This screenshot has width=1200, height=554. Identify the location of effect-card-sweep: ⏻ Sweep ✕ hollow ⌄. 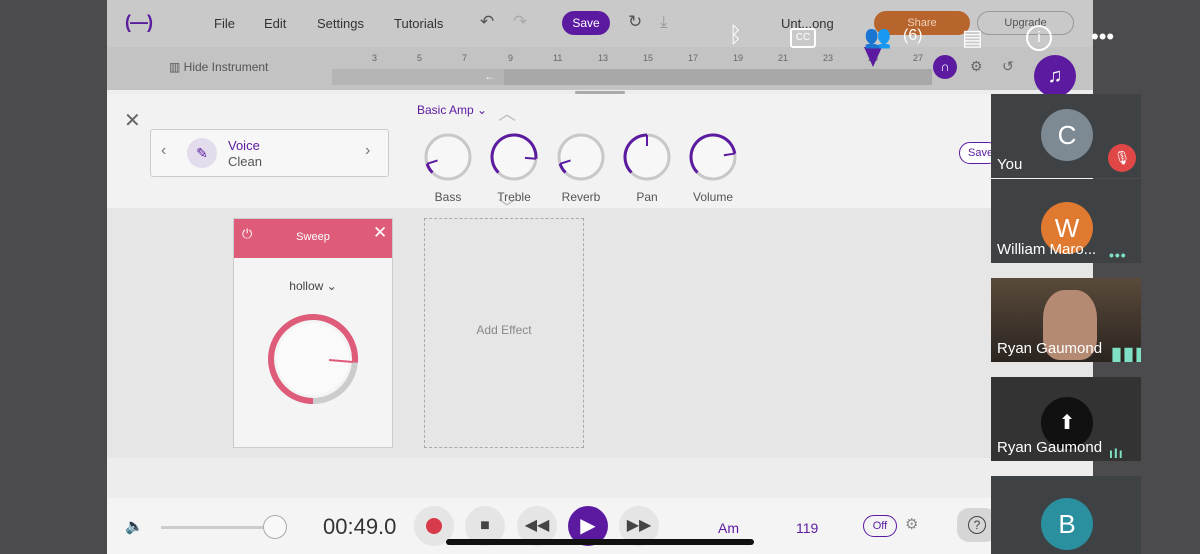
(313, 333).